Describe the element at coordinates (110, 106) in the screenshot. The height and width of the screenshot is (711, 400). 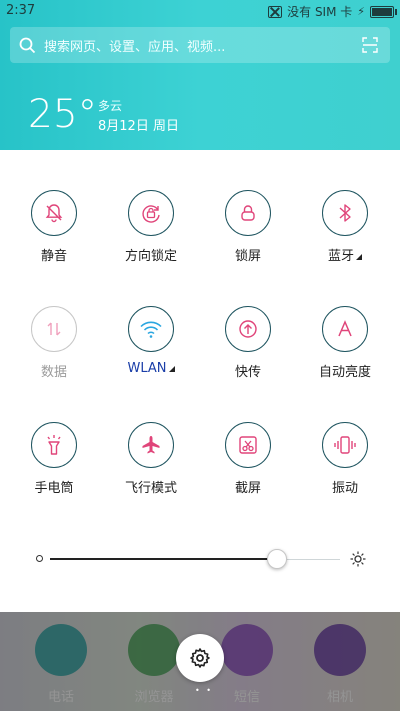
I see `weather-condition: 多云` at that location.